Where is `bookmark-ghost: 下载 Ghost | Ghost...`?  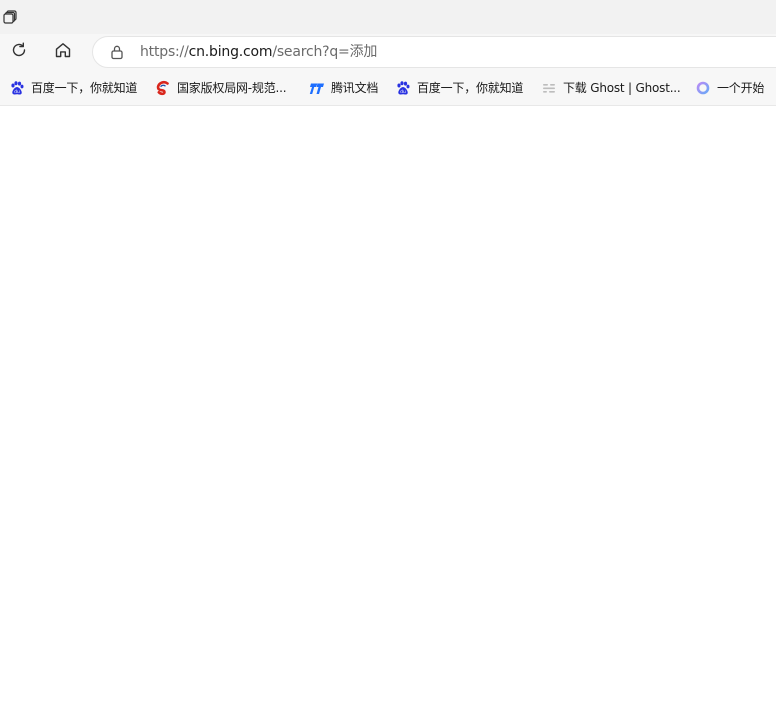
bookmark-ghost: 下载 Ghost | Ghost... is located at coordinates (611, 88).